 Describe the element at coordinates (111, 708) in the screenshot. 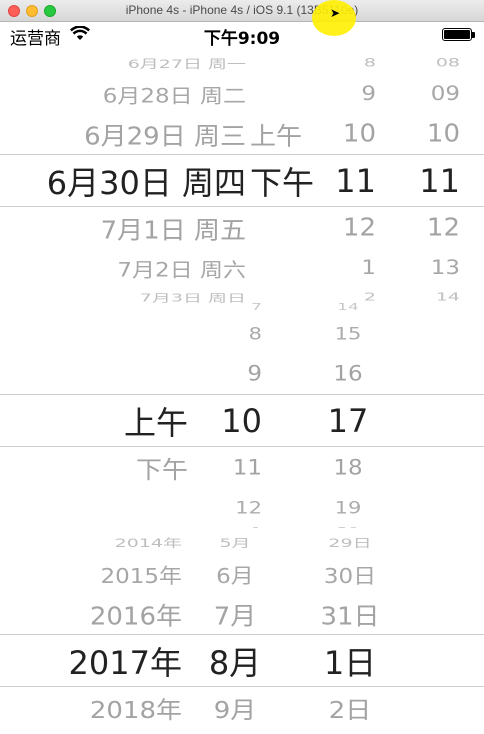

I see `year-column-item: 2018年` at that location.